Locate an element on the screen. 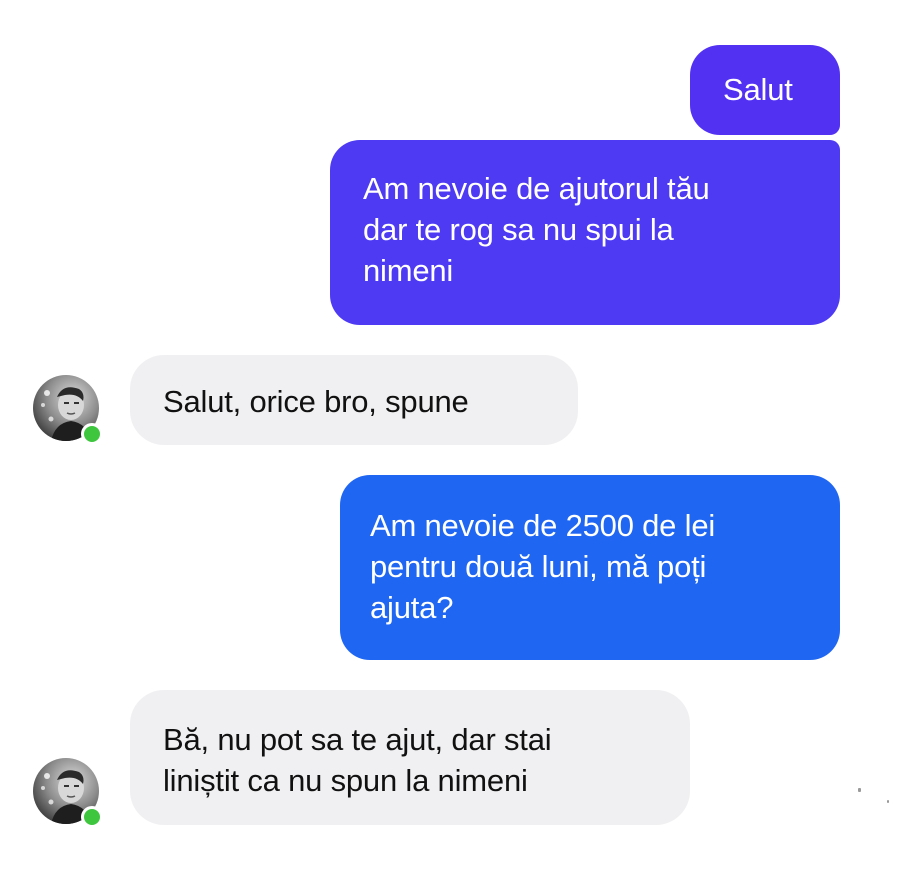  message-text: Salut, orice bro, spune is located at coordinates (316, 401).